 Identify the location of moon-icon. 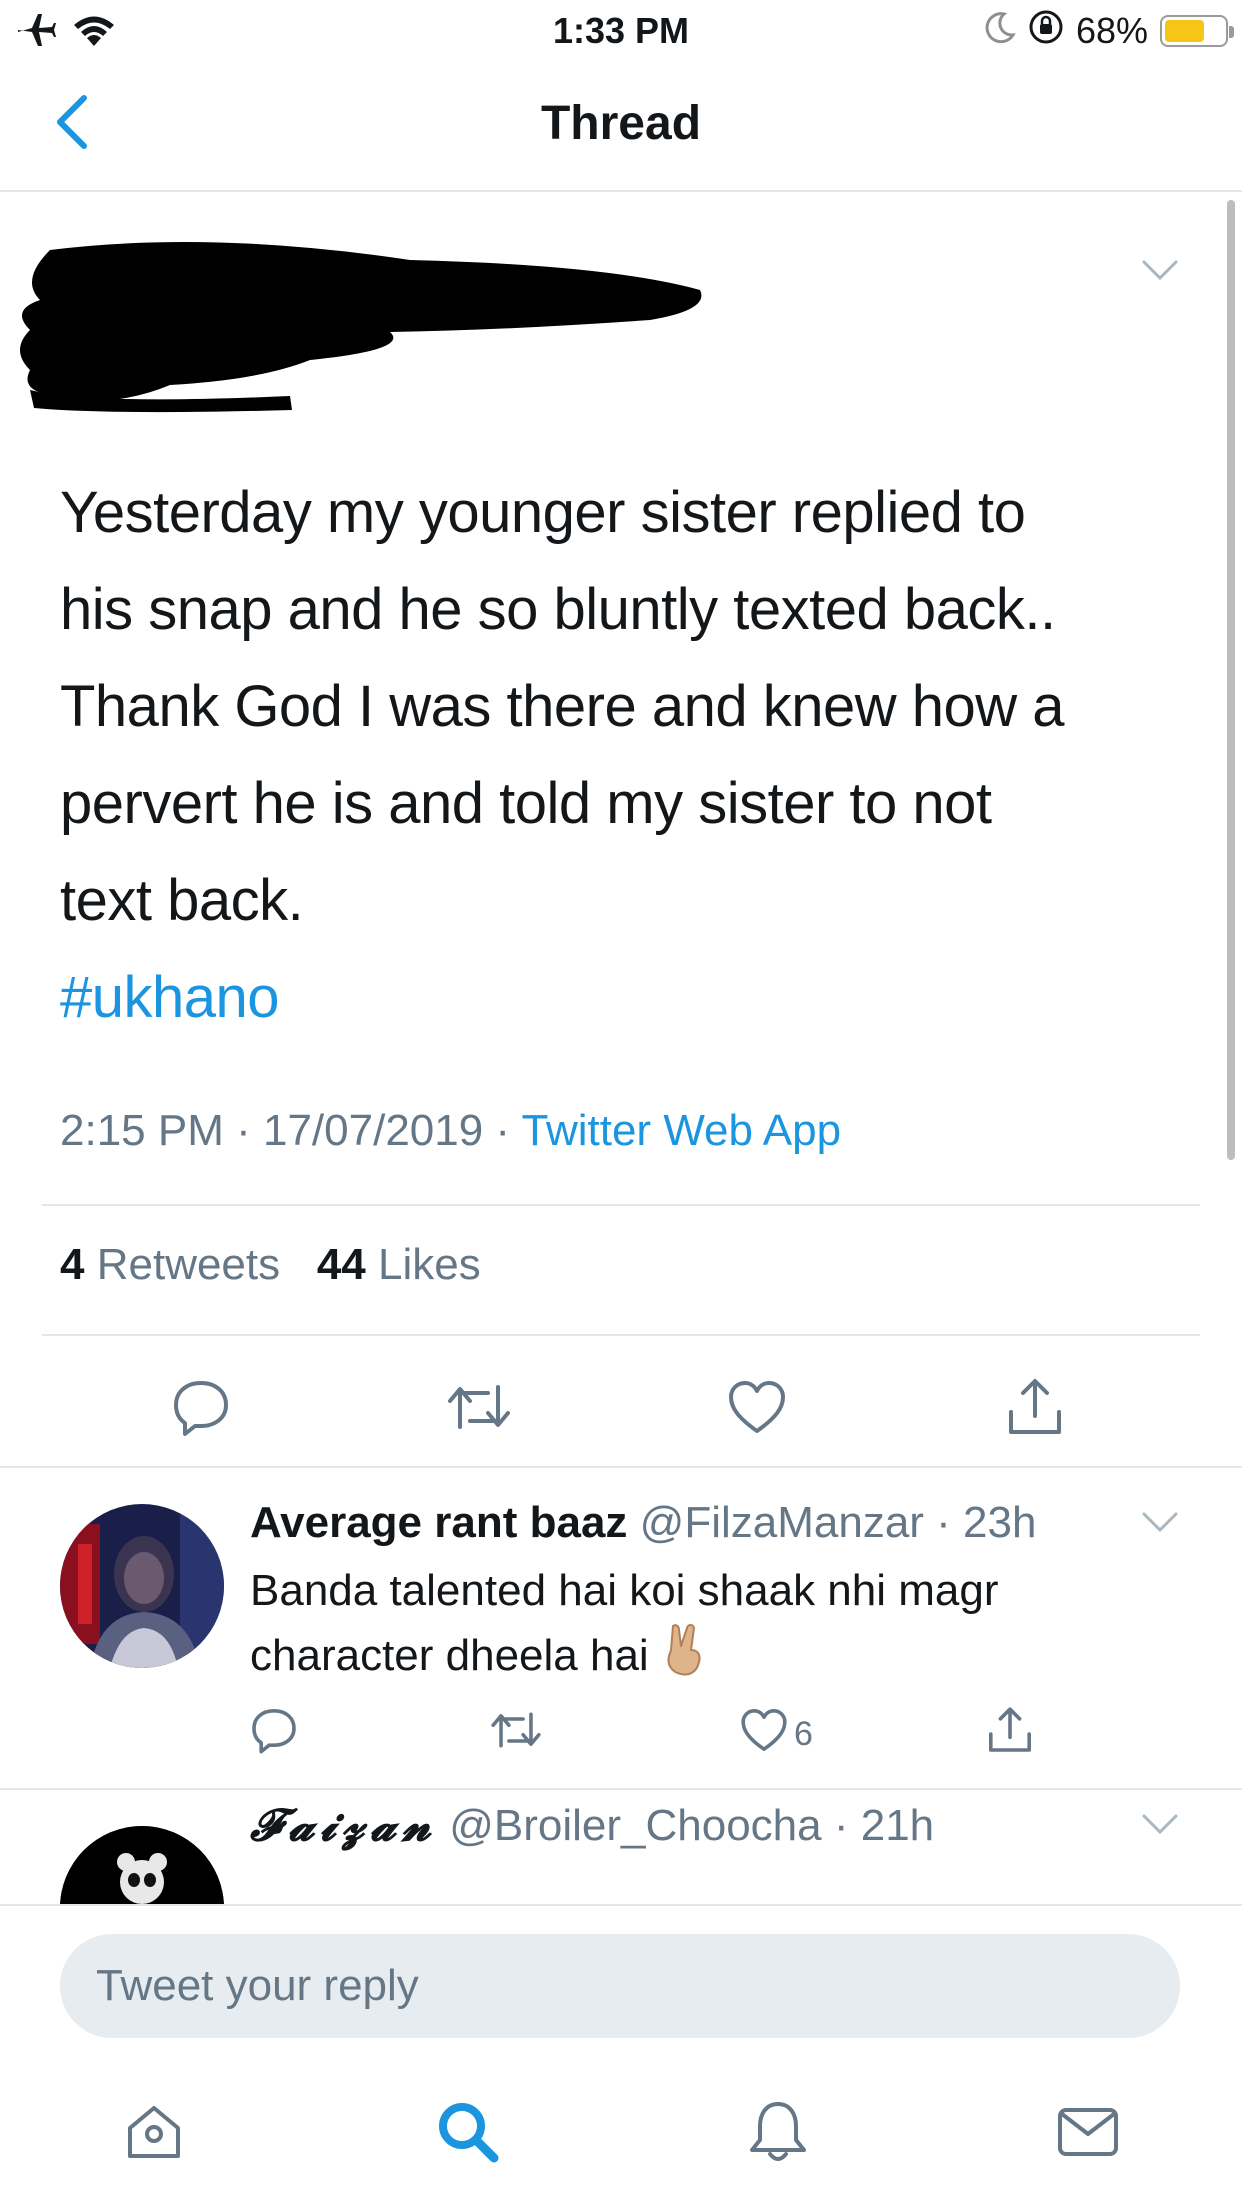
(1000, 31).